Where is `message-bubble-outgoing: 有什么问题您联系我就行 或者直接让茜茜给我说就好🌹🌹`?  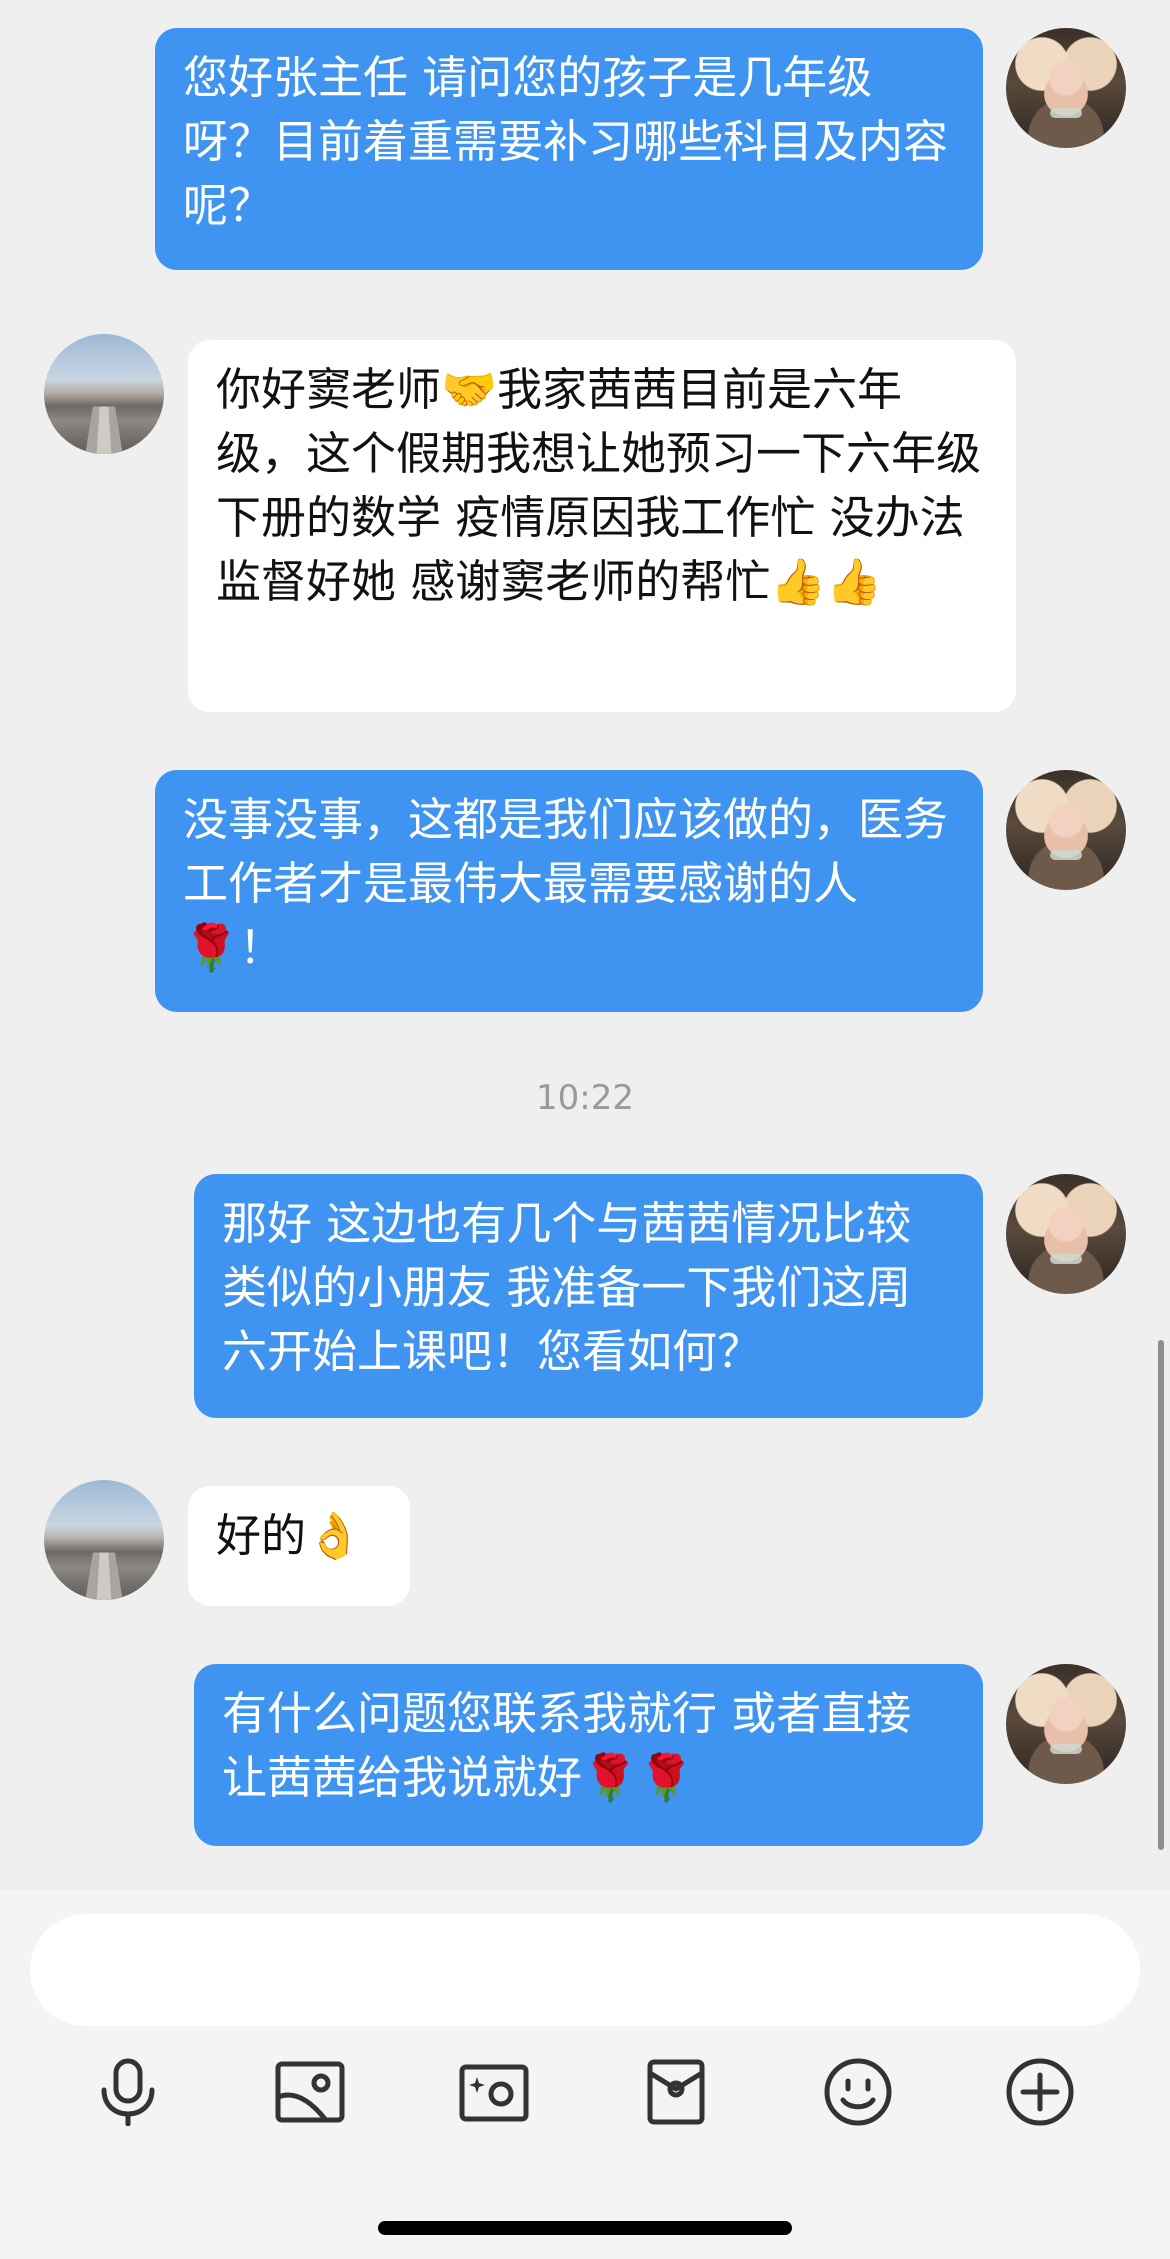 message-bubble-outgoing: 有什么问题您联系我就行 或者直接让茜茜给我说就好🌹🌹 is located at coordinates (588, 1755).